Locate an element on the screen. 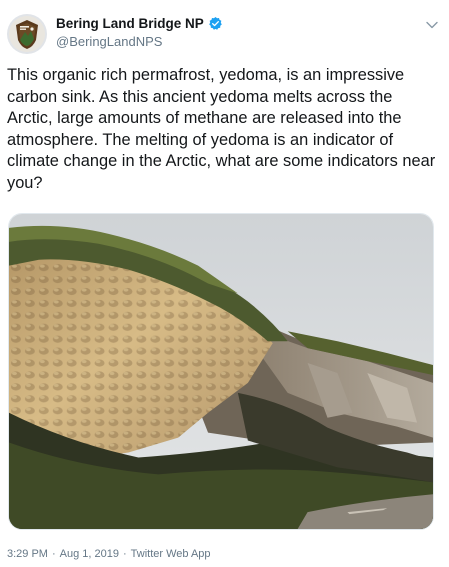  tweet-meta: 3:29 PM · Aug 1, 2019 · Twitter Web App is located at coordinates (109, 554).